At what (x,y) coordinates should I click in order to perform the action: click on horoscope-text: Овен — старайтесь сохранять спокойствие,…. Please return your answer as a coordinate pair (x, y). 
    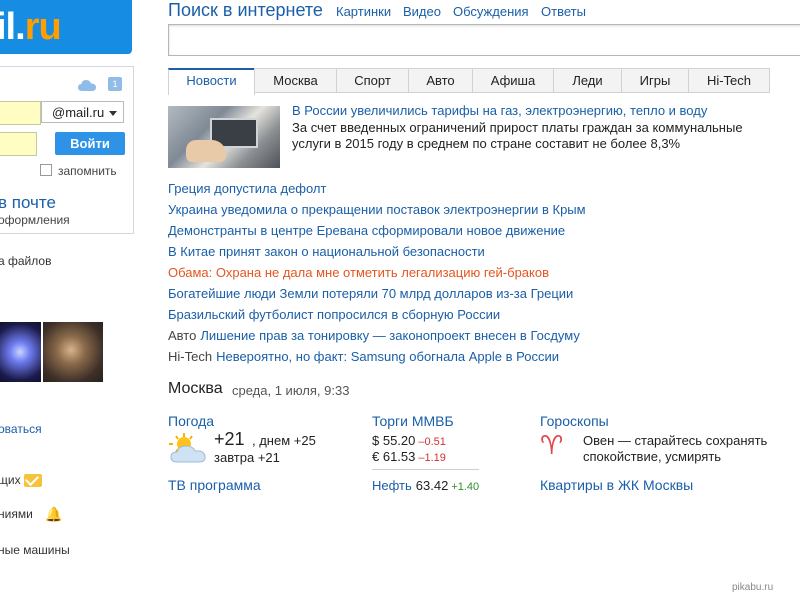
    Looking at the image, I should click on (683, 449).